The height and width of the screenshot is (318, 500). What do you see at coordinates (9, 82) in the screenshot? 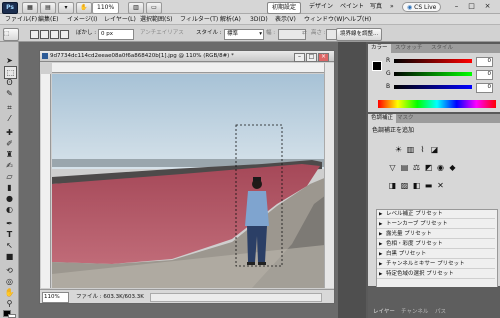
I see `lasso-icon: ʘ` at bounding box center [9, 82].